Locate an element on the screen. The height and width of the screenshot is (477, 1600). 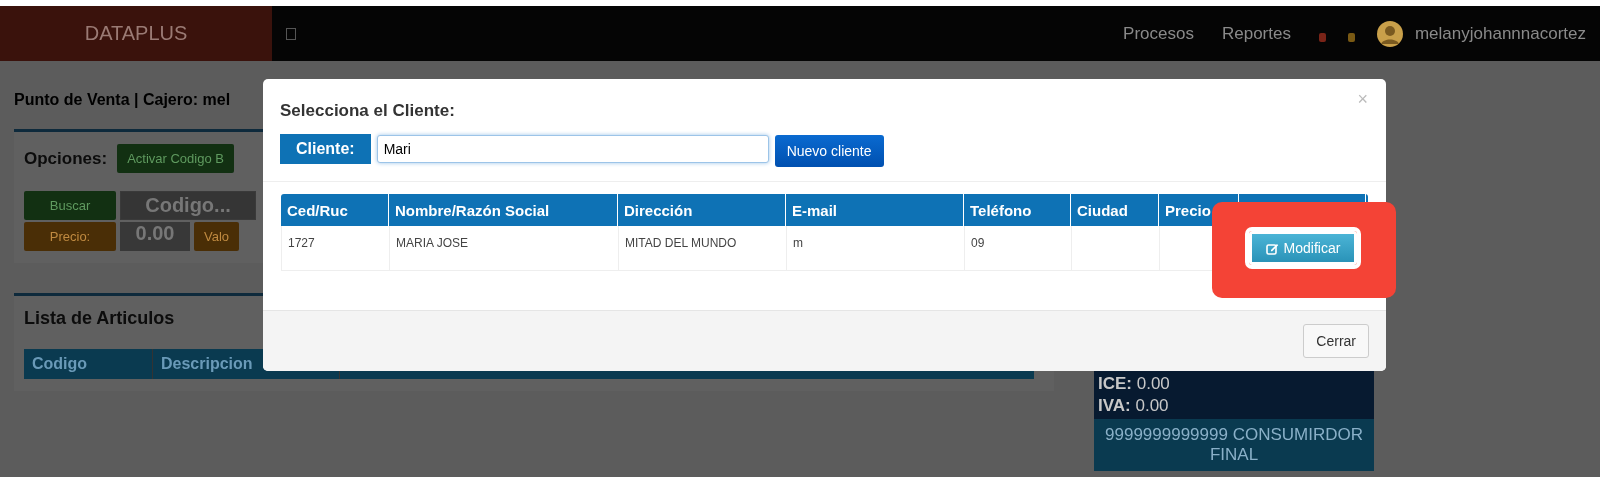
barcode-button: Activar Codigo B is located at coordinates (175, 158).